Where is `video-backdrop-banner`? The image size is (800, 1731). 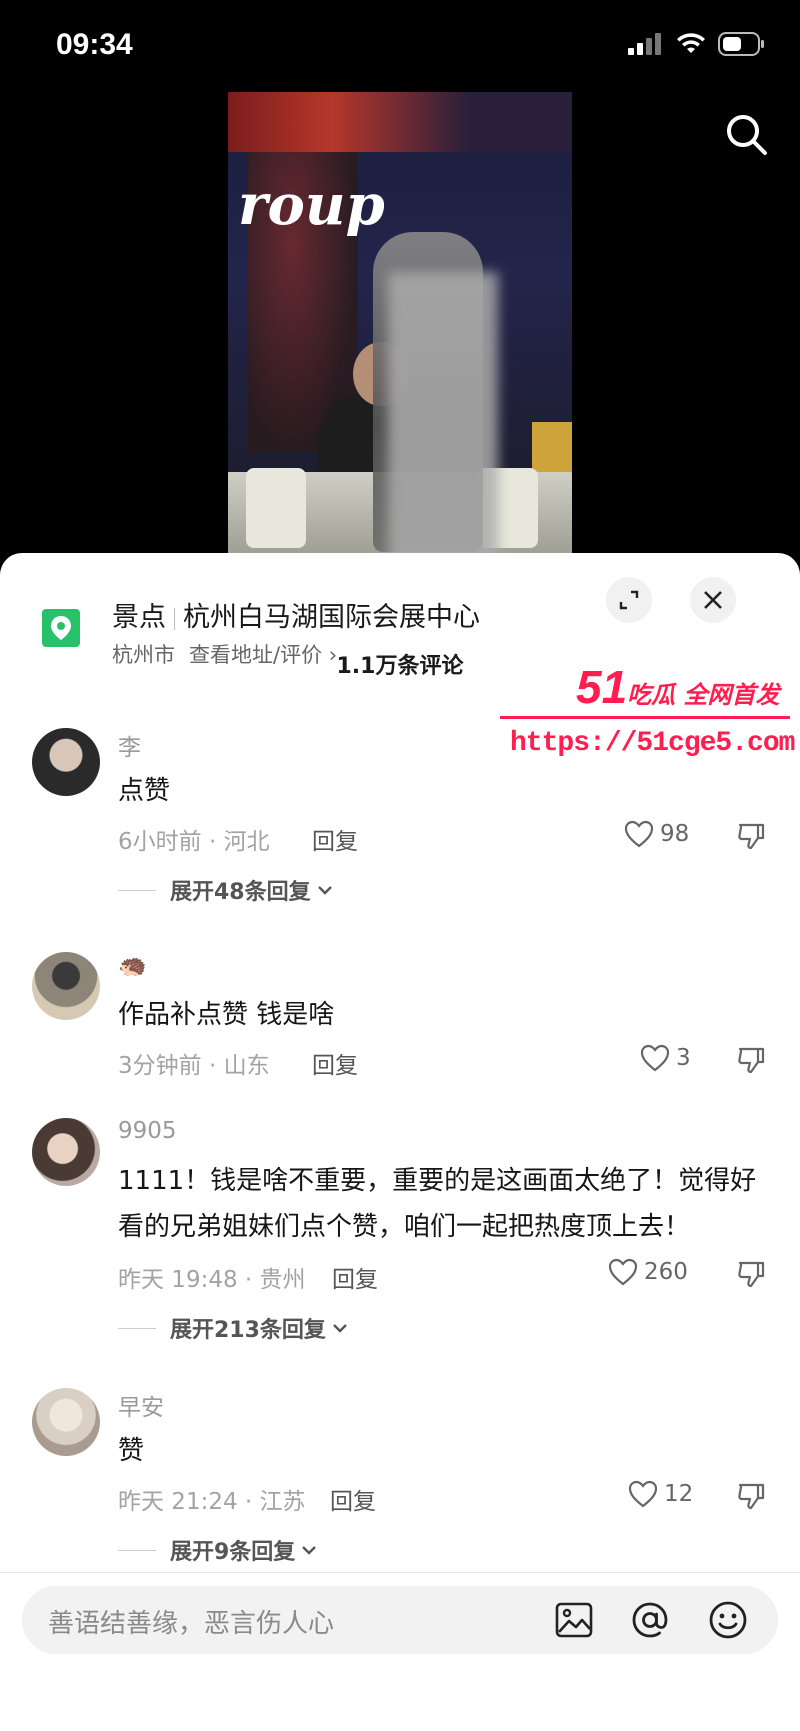
video-backdrop-banner is located at coordinates (400, 122).